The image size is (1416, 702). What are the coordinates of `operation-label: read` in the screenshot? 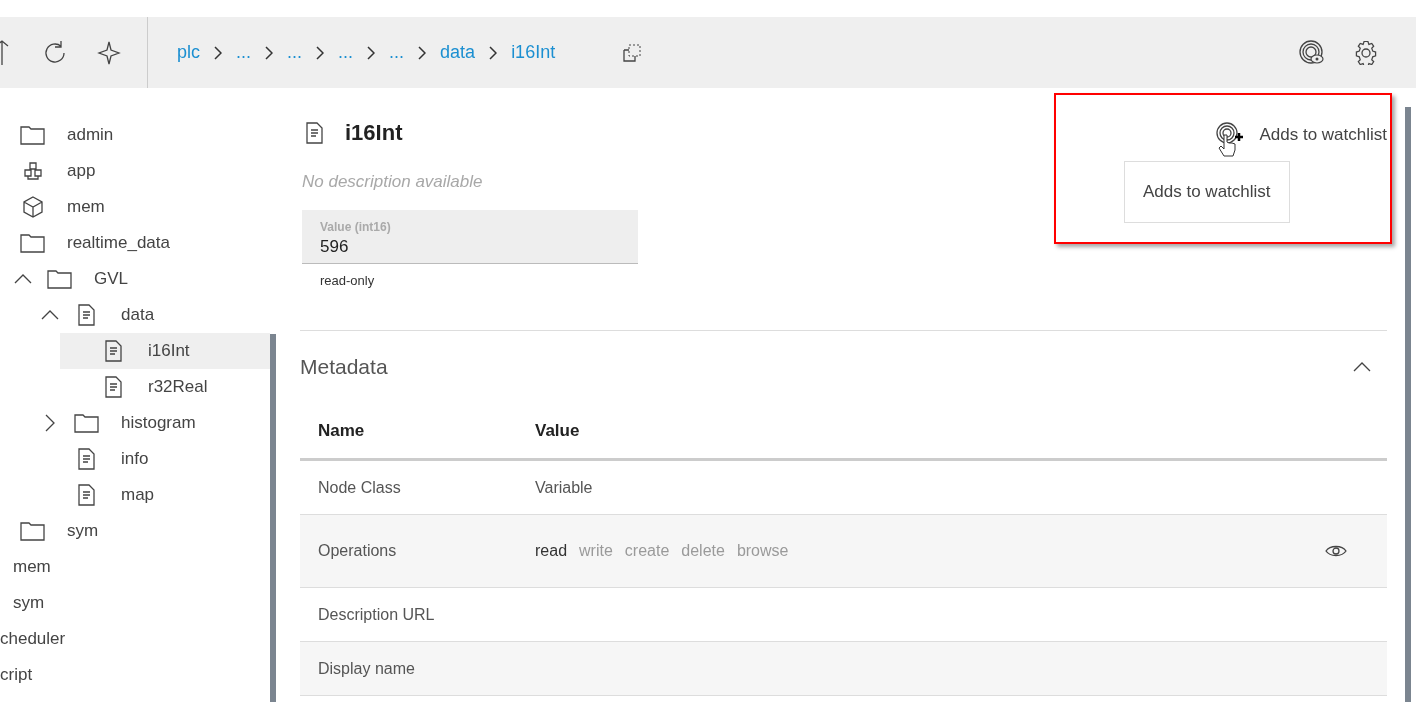 It's located at (551, 551).